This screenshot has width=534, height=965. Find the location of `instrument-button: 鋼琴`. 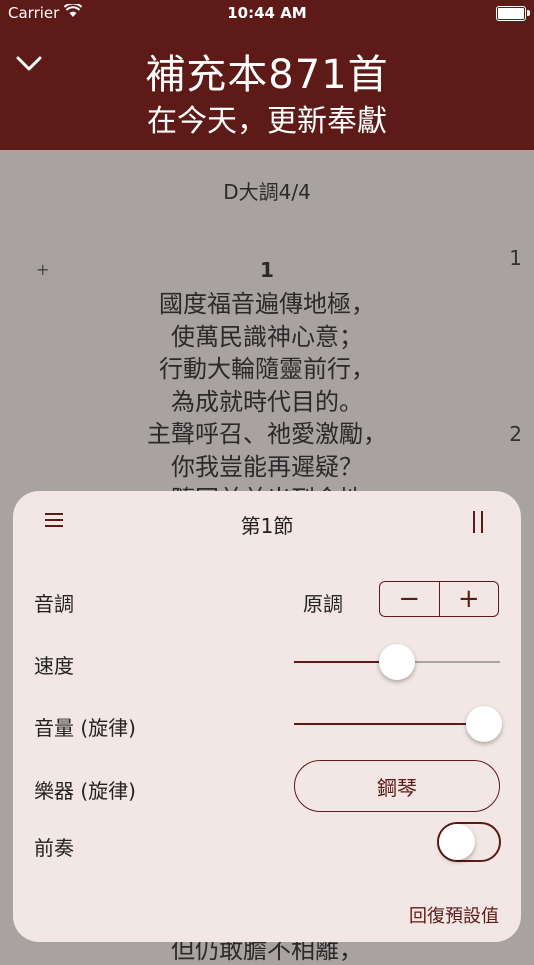

instrument-button: 鋼琴 is located at coordinates (397, 786).